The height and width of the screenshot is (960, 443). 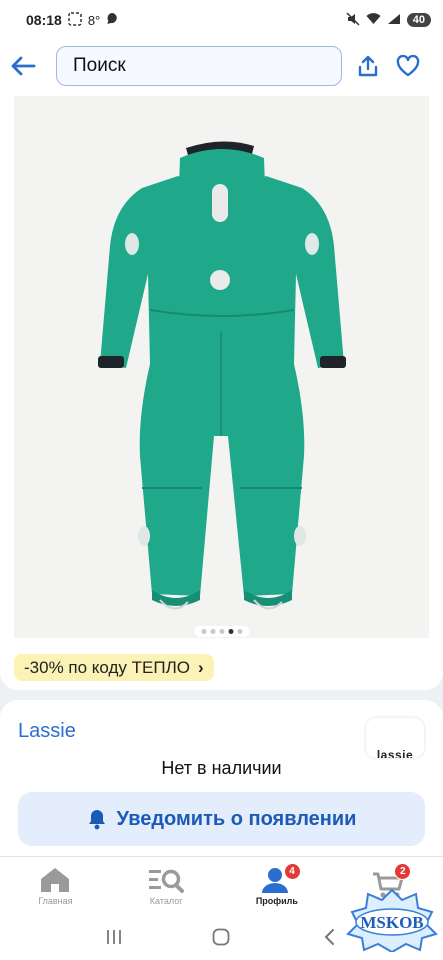 I want to click on status-left: 08:18 8°, so click(x=72, y=20).